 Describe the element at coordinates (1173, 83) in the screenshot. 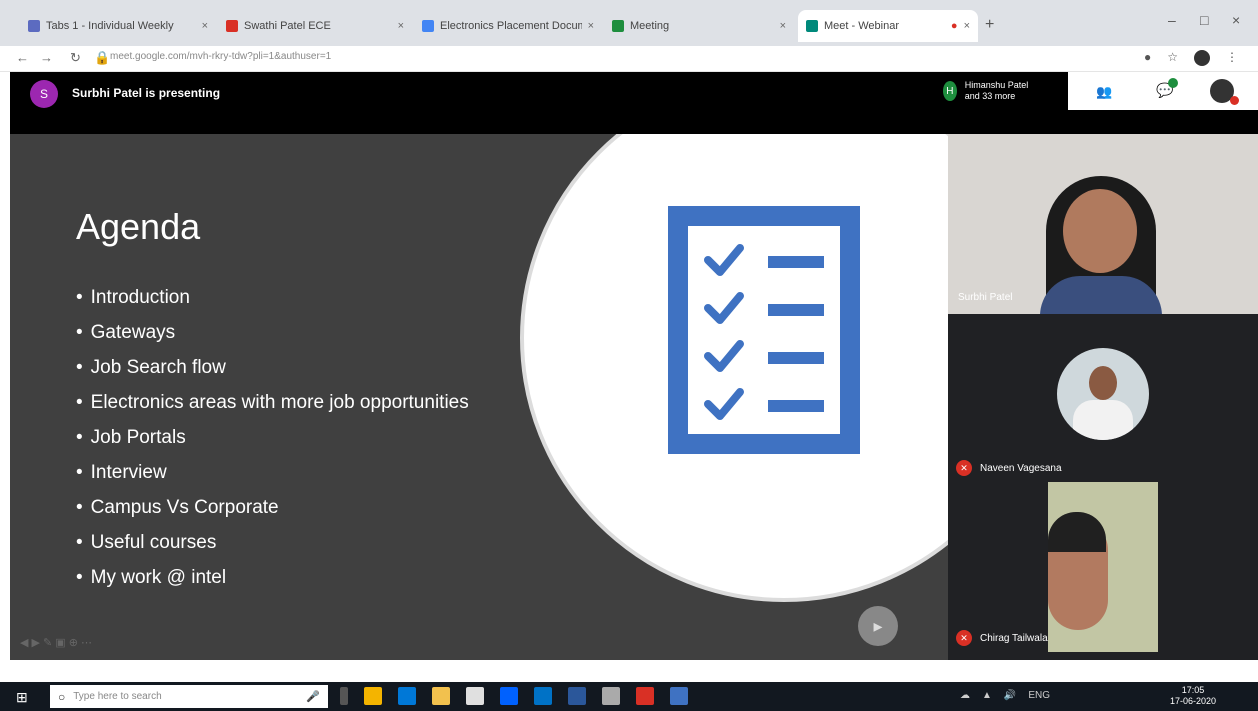

I see `notification-badge` at that location.